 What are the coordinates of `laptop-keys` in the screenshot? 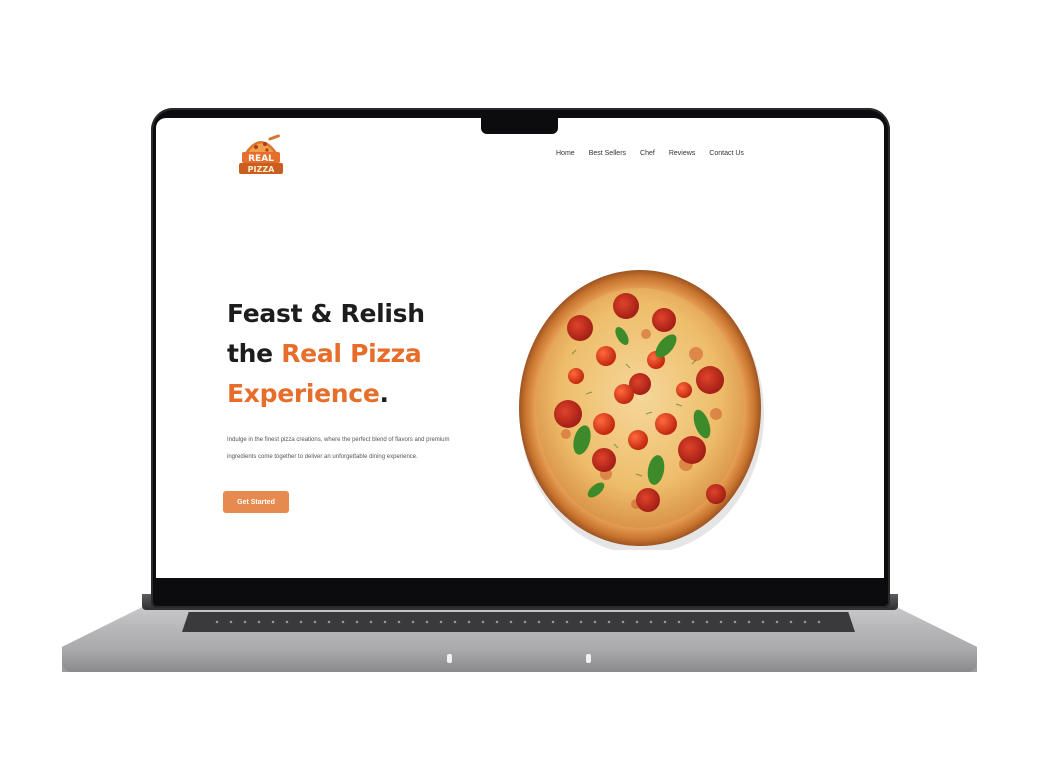 It's located at (520, 622).